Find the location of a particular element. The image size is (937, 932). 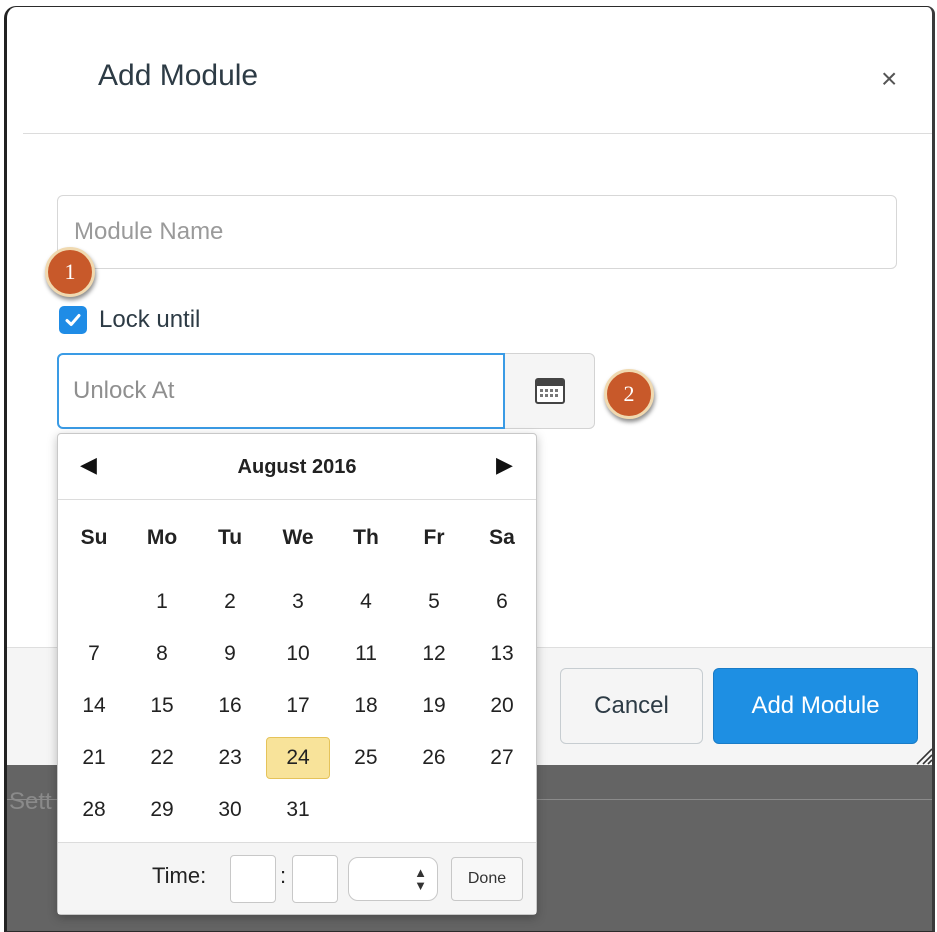

week-row: 28 29 30 31 is located at coordinates (297, 810).